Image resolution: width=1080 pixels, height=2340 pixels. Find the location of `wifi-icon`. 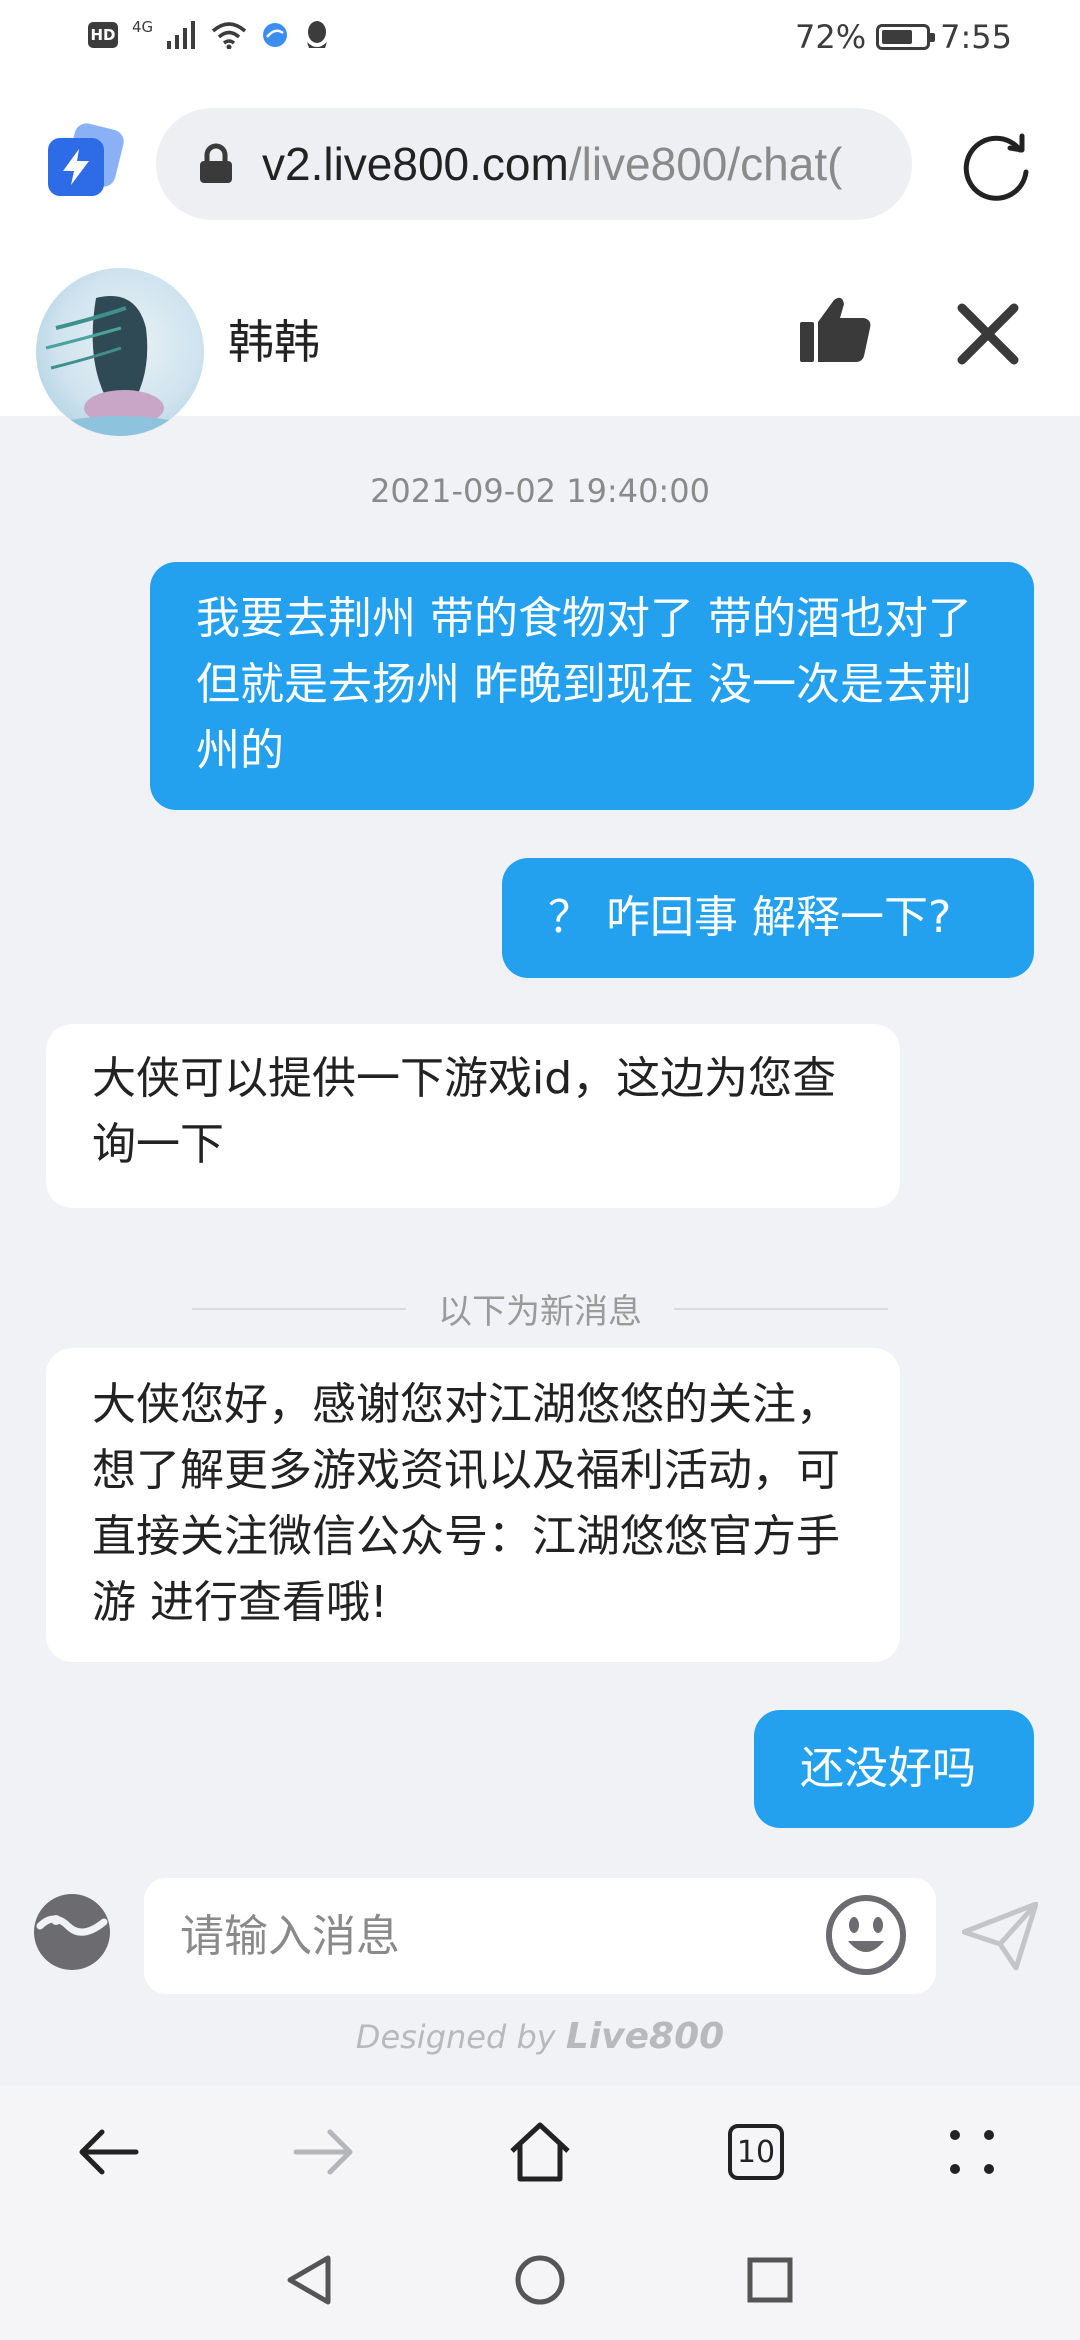

wifi-icon is located at coordinates (229, 35).